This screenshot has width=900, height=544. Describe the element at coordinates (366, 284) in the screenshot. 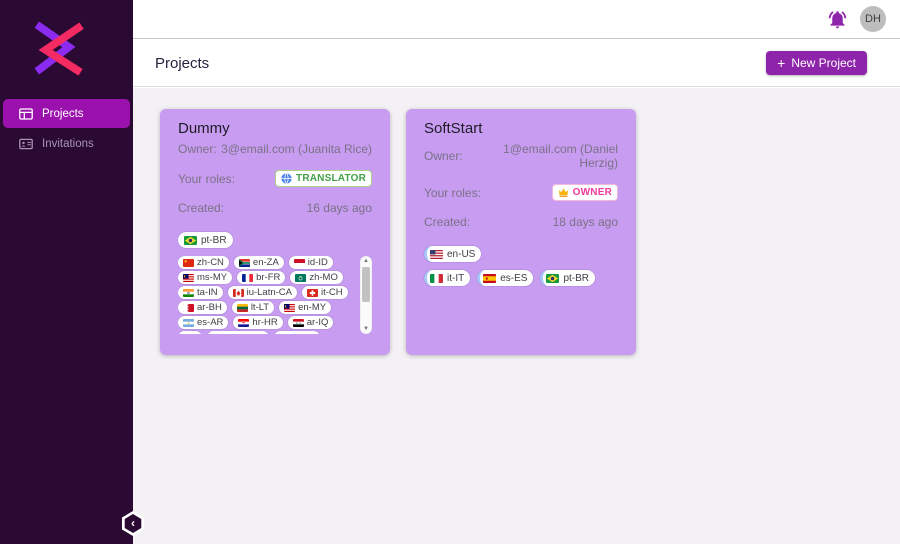

I see `scrollbar-thumb` at that location.